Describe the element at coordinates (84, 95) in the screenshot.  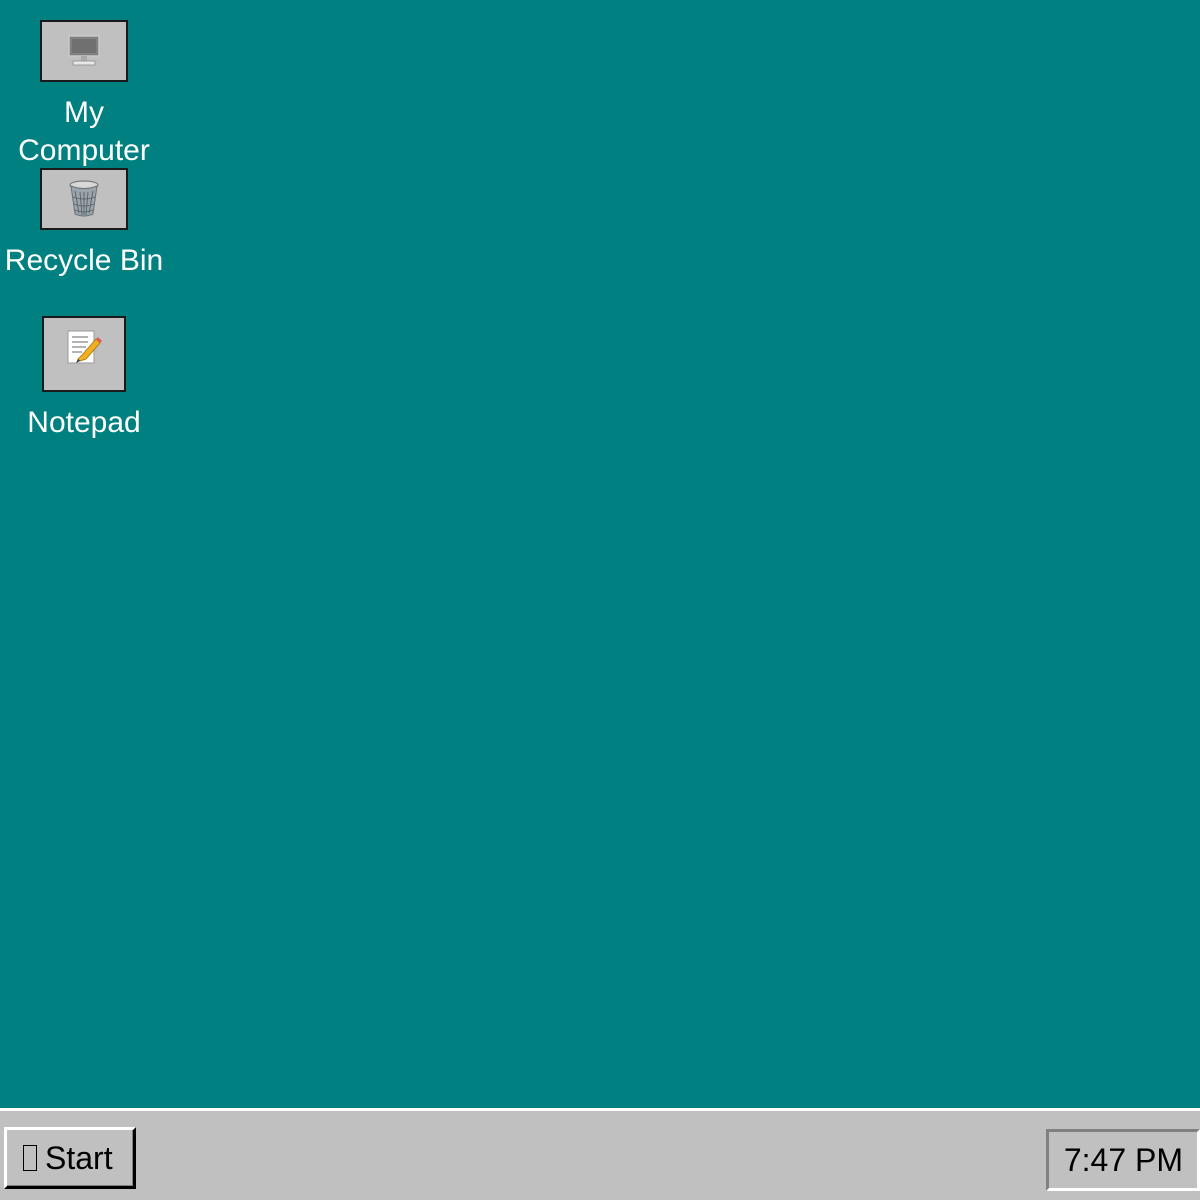
I see `desktop-icon-my-computer: My Computer` at that location.